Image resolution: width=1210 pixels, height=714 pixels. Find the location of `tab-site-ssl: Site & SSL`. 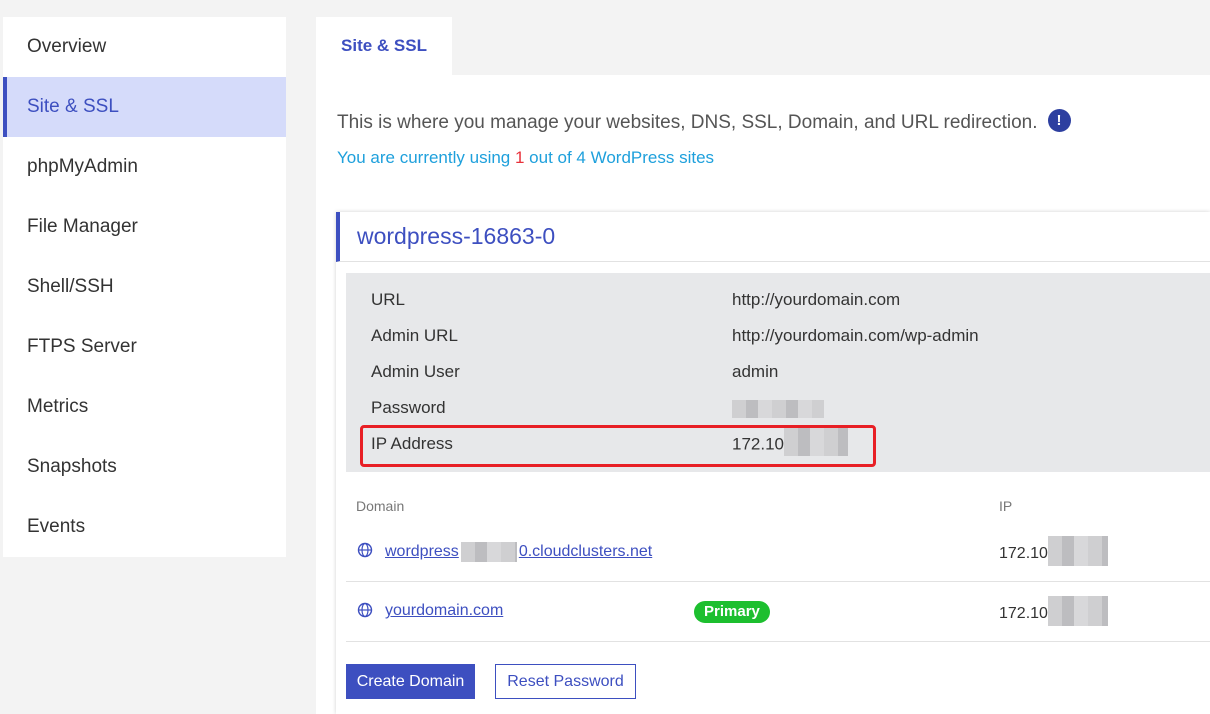

tab-site-ssl: Site & SSL is located at coordinates (384, 46).